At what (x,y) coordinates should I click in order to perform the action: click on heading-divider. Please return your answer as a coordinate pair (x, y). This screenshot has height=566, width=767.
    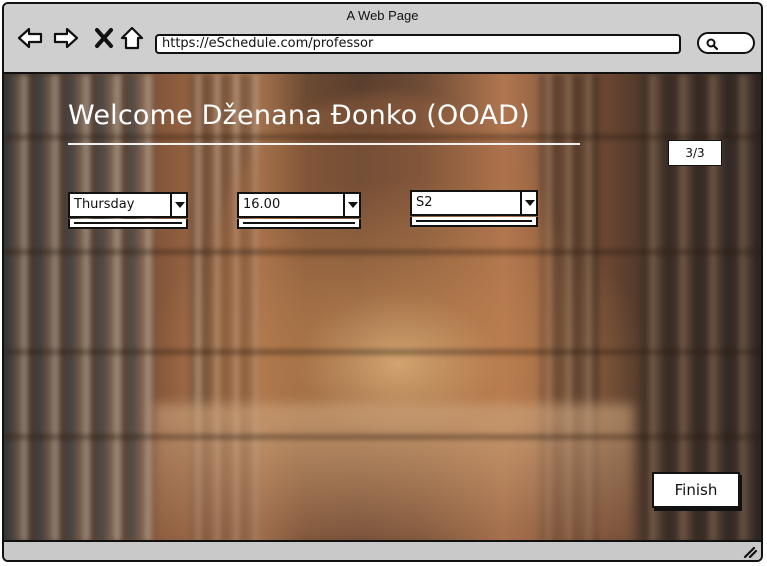
    Looking at the image, I should click on (324, 144).